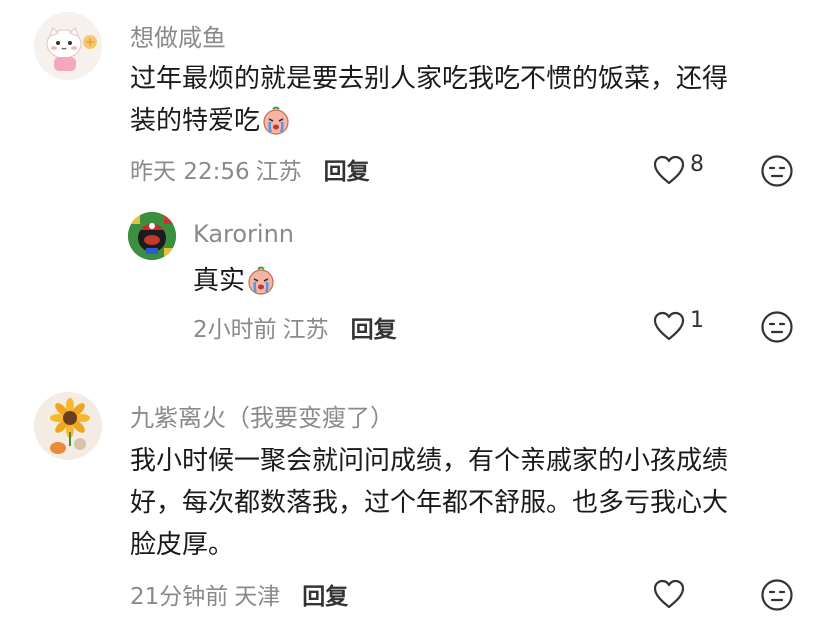 The image size is (828, 635). What do you see at coordinates (257, 597) in the screenshot?
I see `location: 天津` at bounding box center [257, 597].